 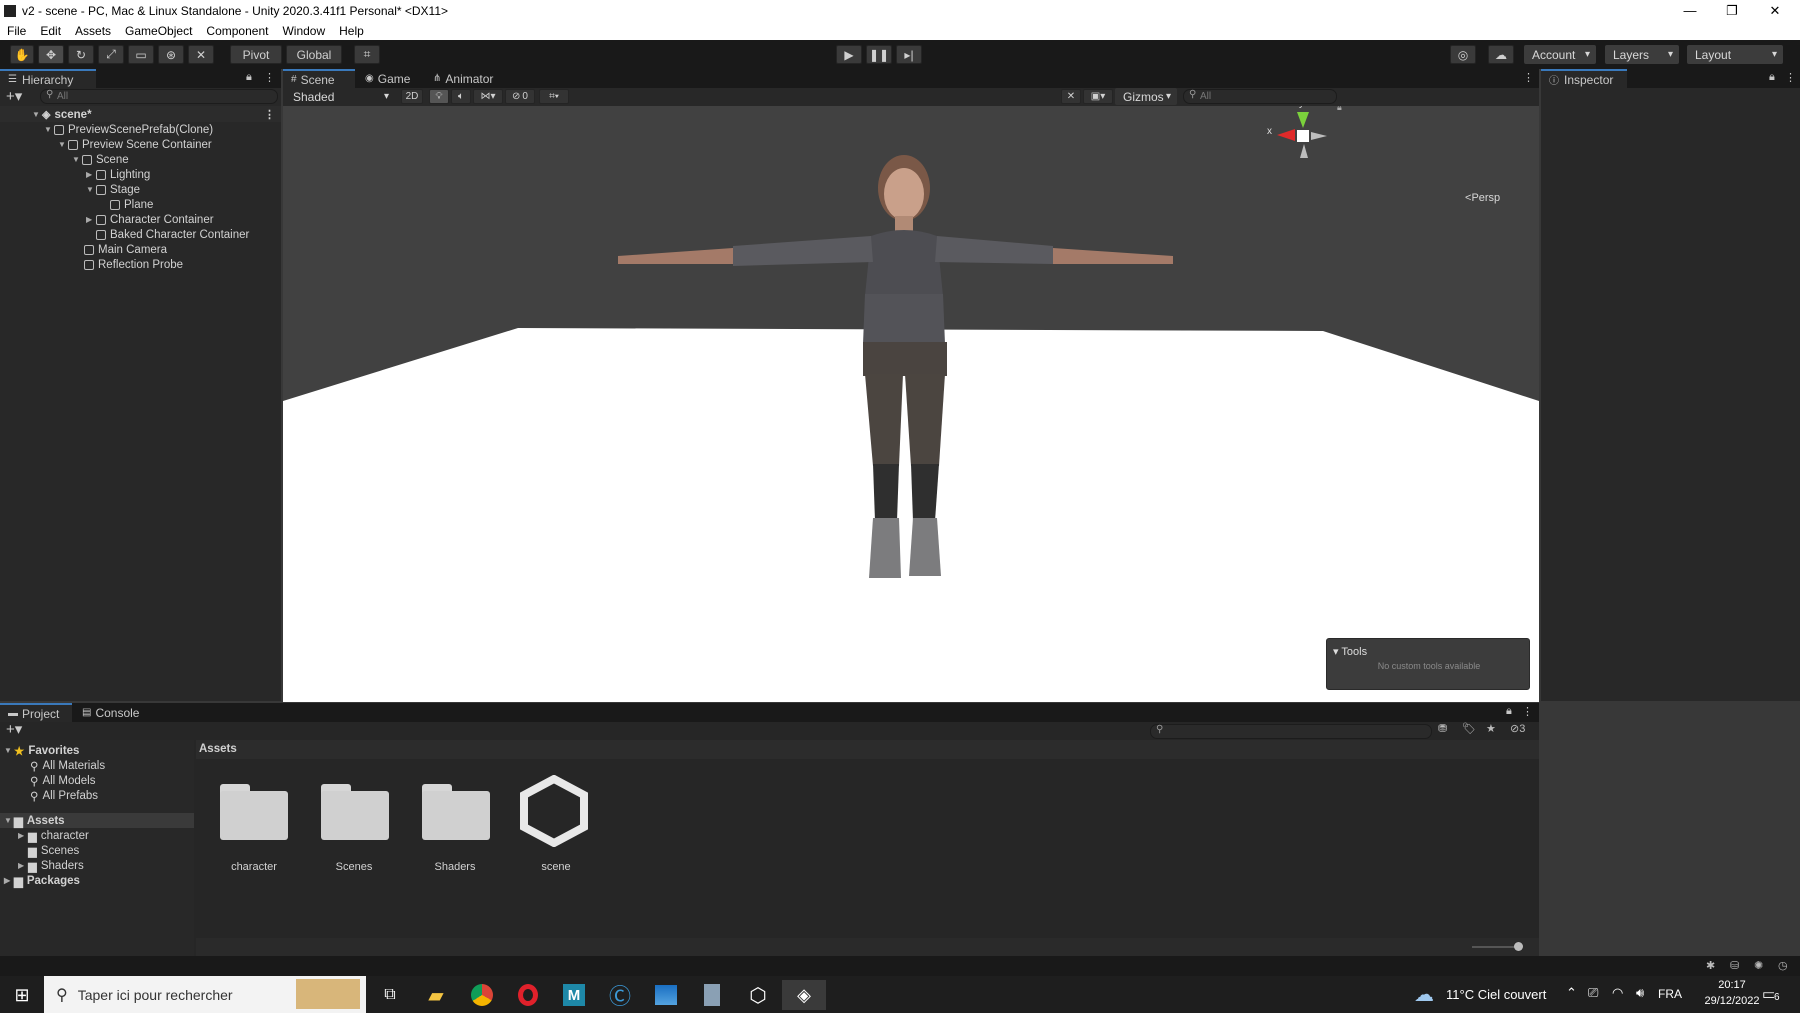 I want to click on cloud-icon: ☁, so click(x=1501, y=54).